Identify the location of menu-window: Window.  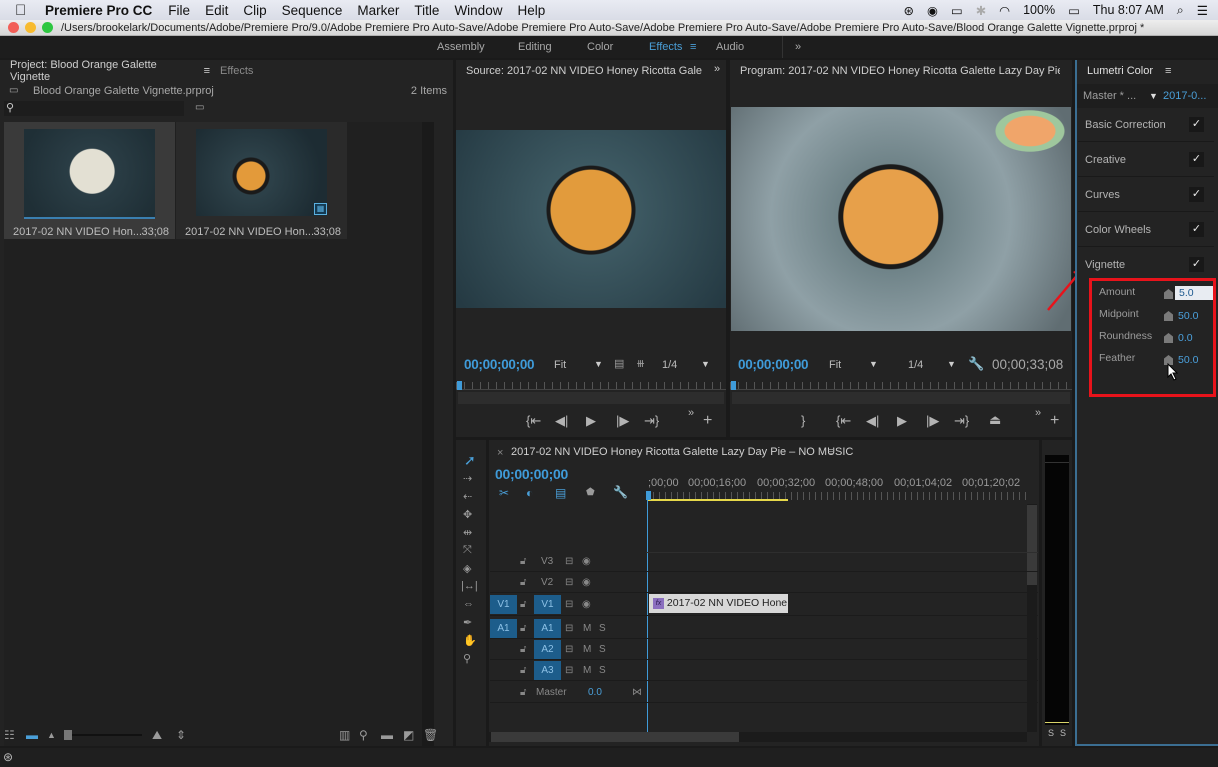
(478, 10).